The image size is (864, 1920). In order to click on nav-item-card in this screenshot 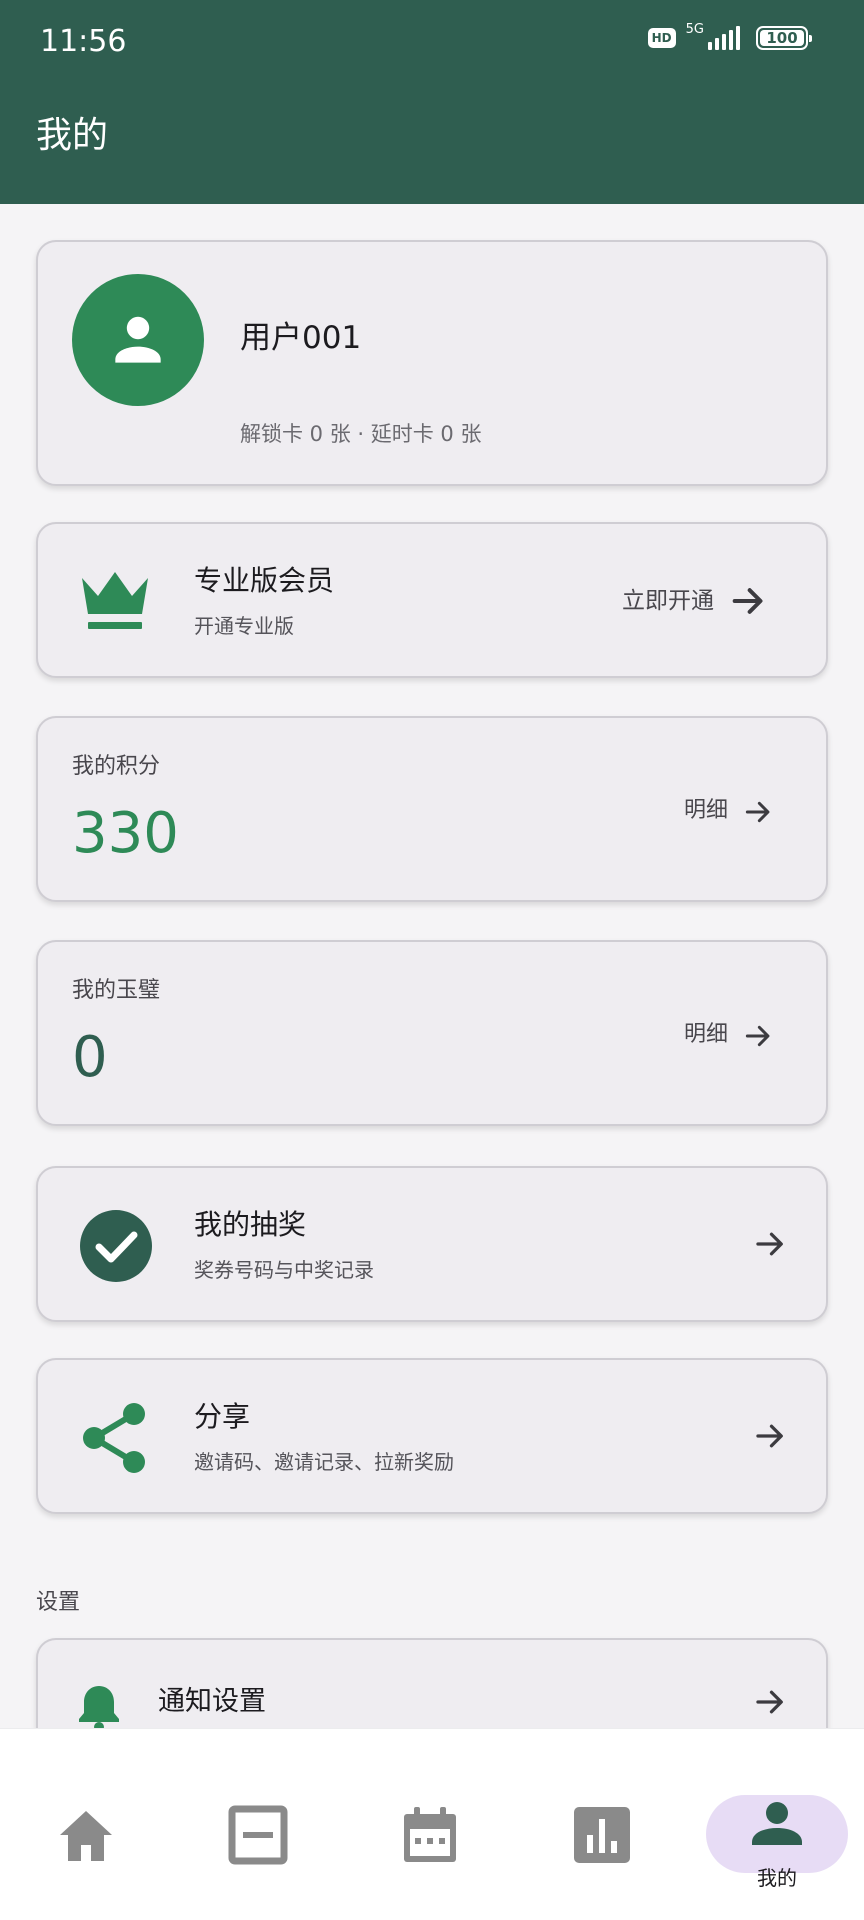, I will do `click(258, 1824)`.